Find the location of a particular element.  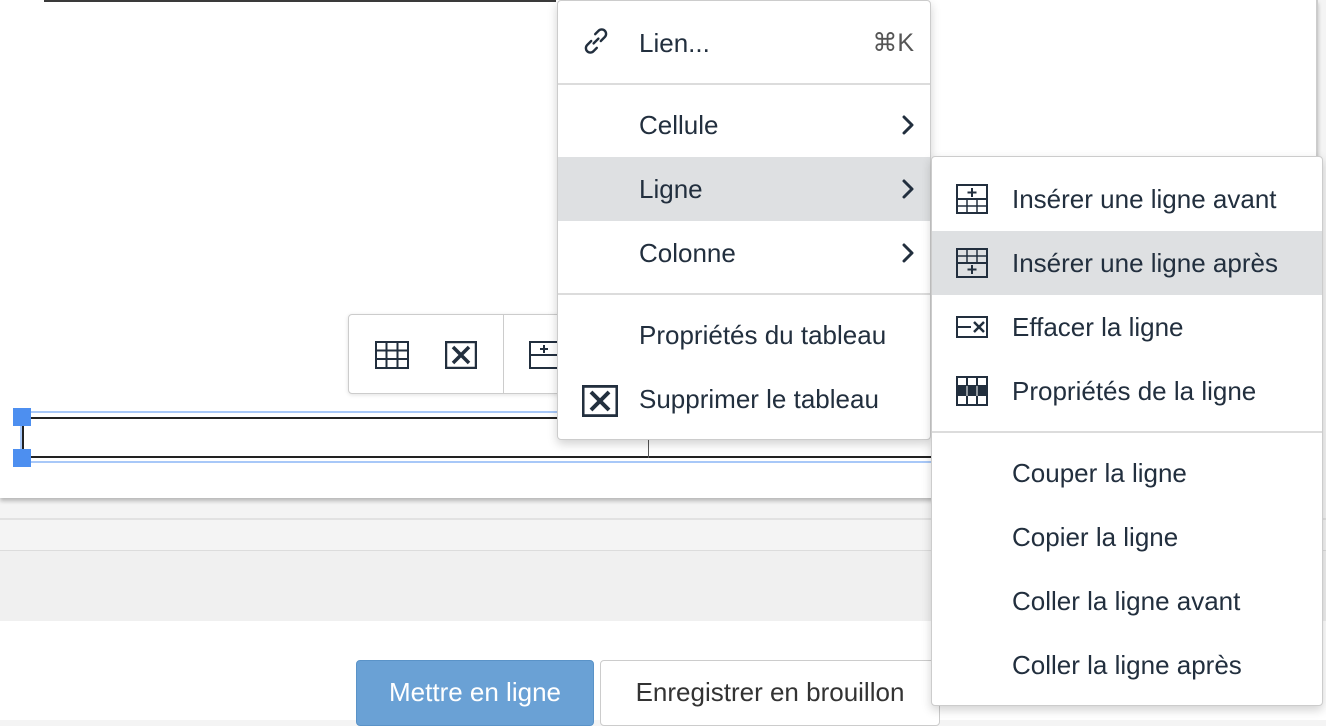

menu-item-paste-row-before: Coller la ligne avant is located at coordinates (1127, 601).